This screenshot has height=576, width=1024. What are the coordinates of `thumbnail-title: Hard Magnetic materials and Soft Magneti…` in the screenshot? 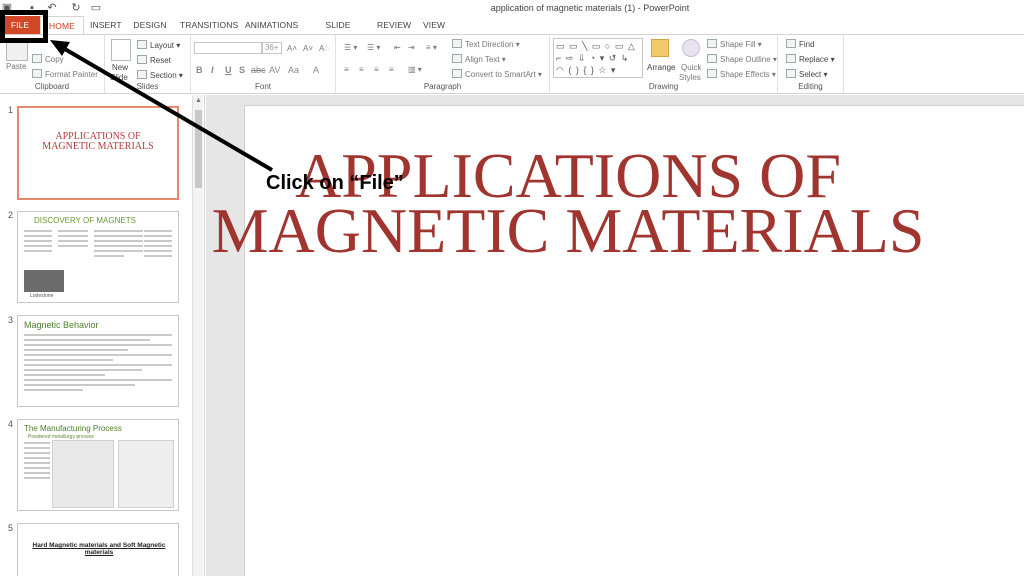 It's located at (99, 549).